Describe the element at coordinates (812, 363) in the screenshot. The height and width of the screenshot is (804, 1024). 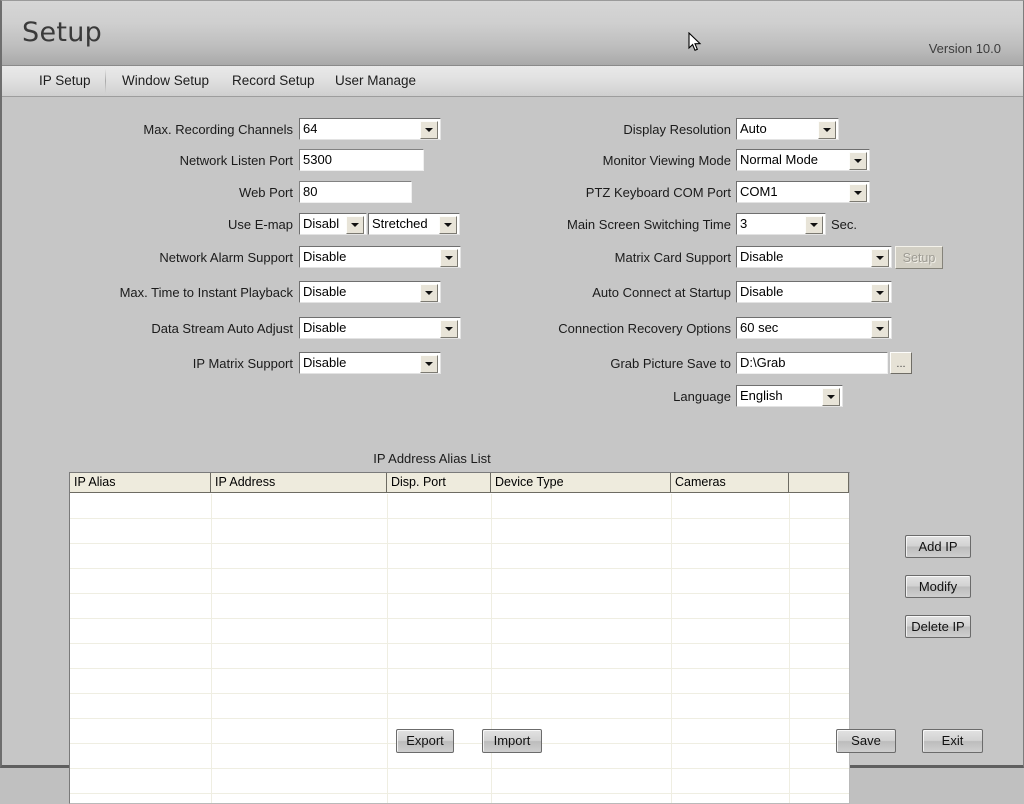
I see `input-grab-picture-path: D:\Grab` at that location.